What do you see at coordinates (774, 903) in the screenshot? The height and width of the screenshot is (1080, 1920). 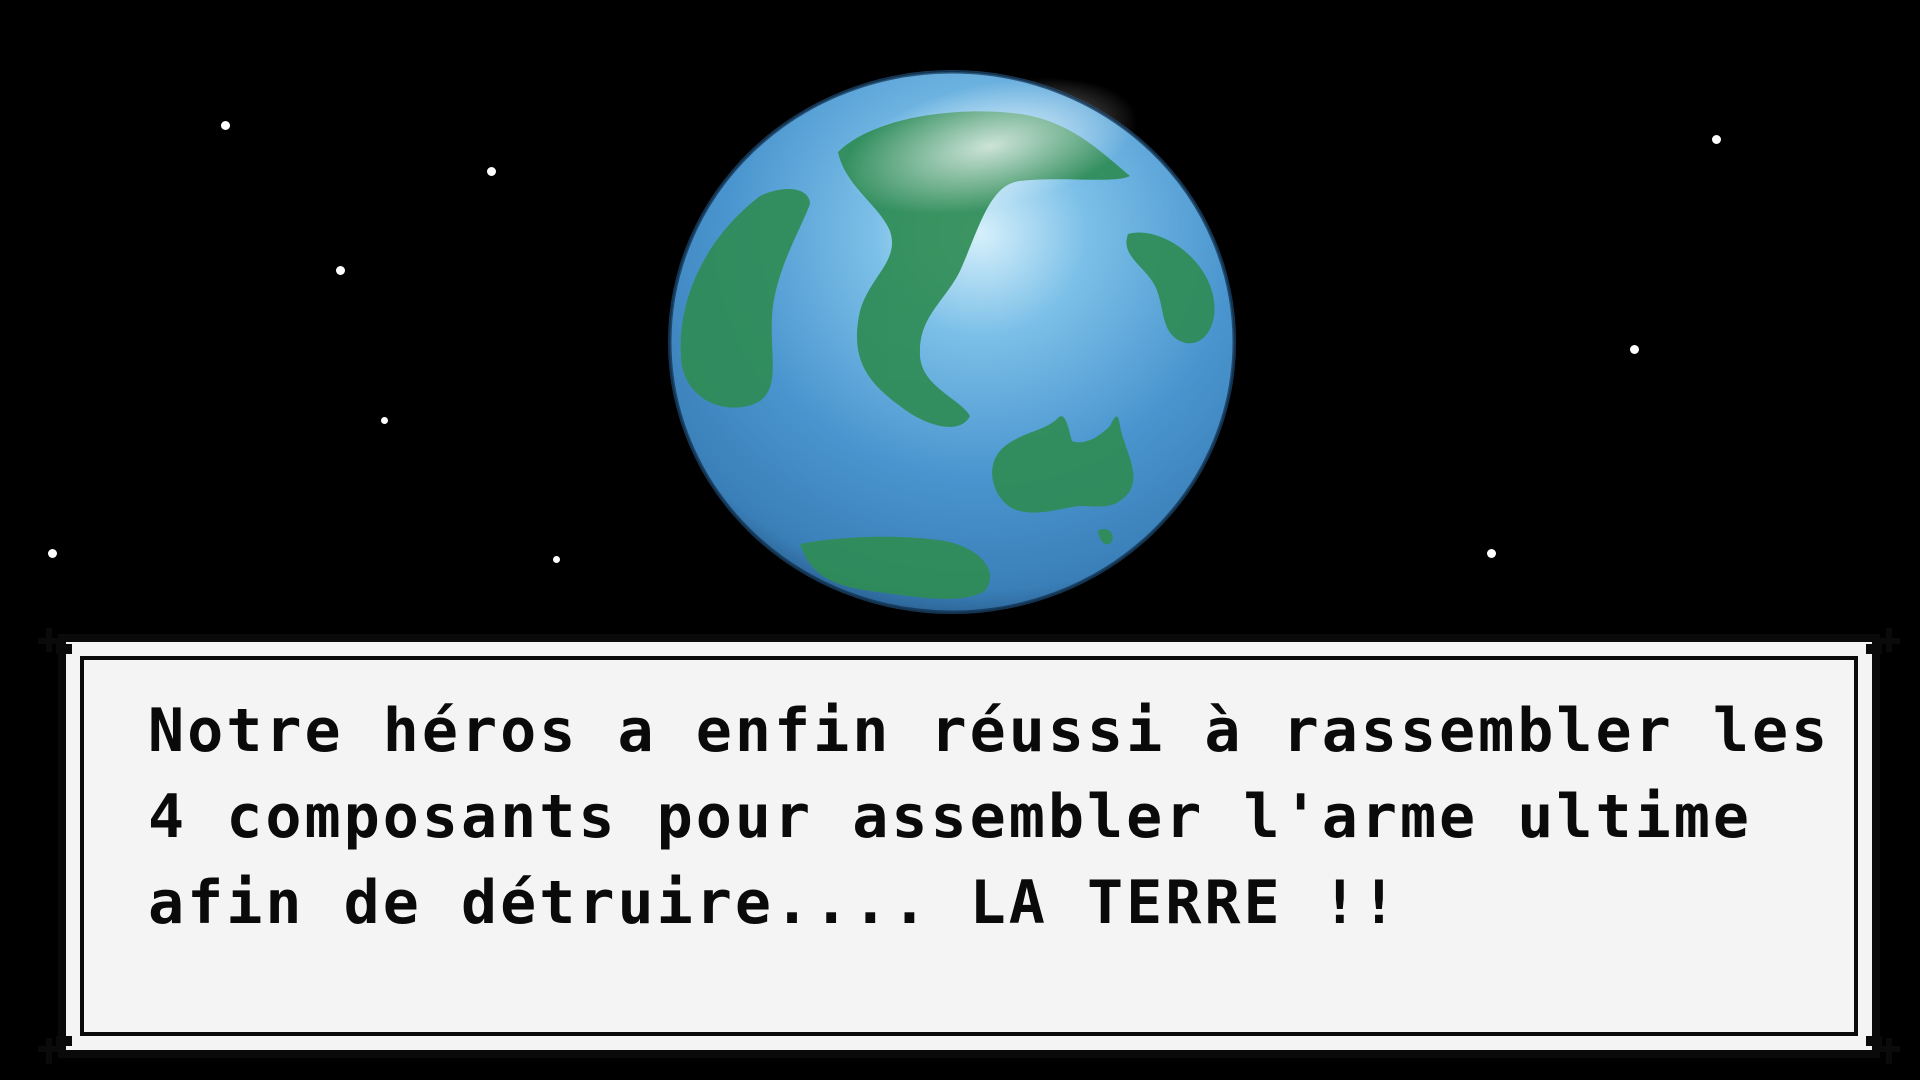 I see `dialog-line: afin de détruire.... LA TERRE !!` at bounding box center [774, 903].